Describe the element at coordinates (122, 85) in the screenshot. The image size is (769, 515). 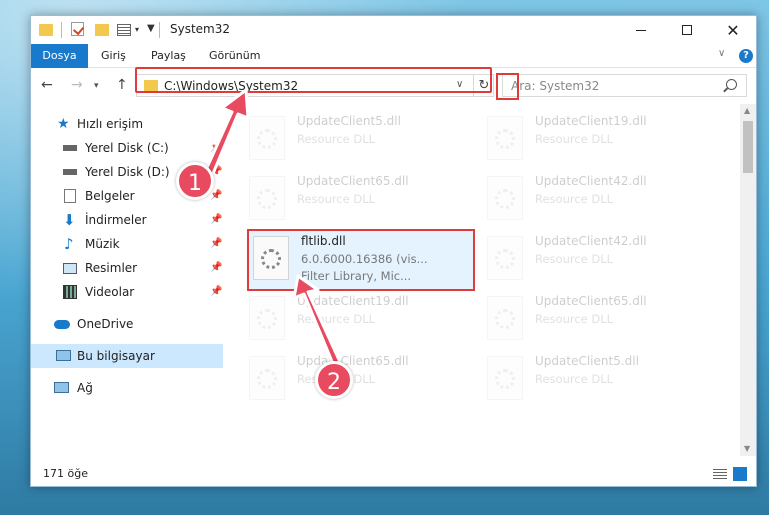
I see `up-button: ↑` at that location.